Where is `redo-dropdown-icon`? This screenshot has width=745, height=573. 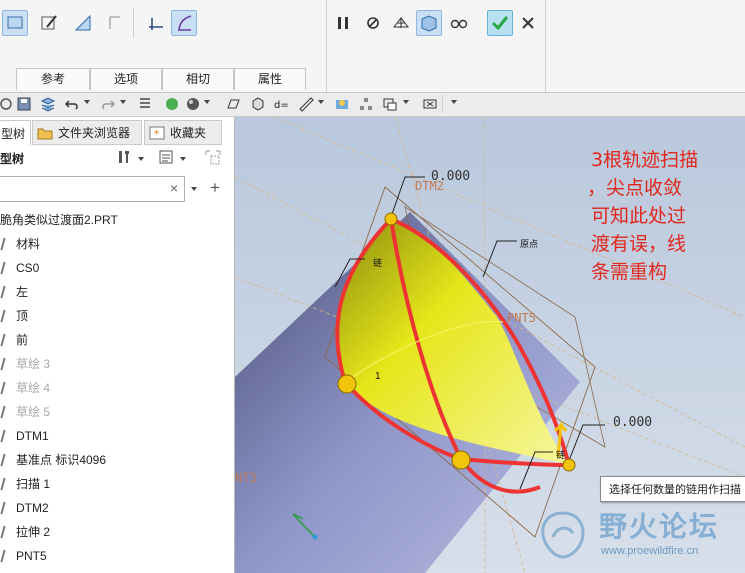 redo-dropdown-icon is located at coordinates (123, 102).